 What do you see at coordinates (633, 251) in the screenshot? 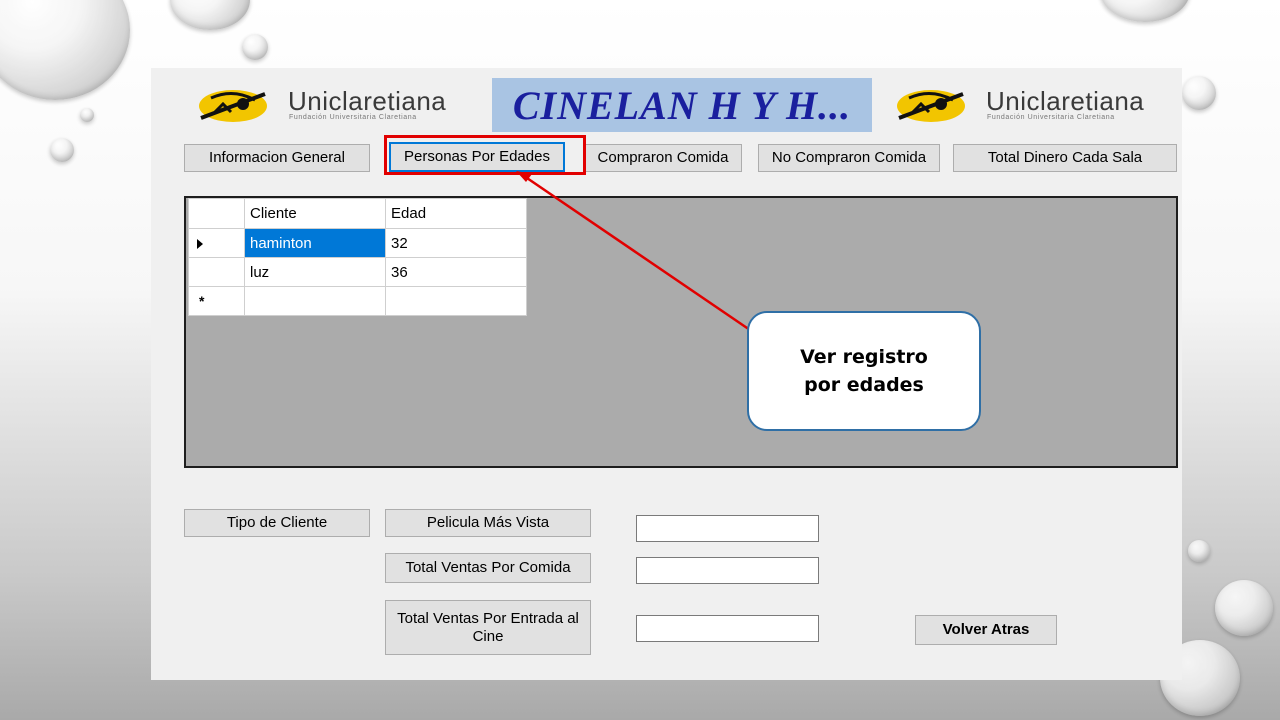
I see `annotation-arrow` at bounding box center [633, 251].